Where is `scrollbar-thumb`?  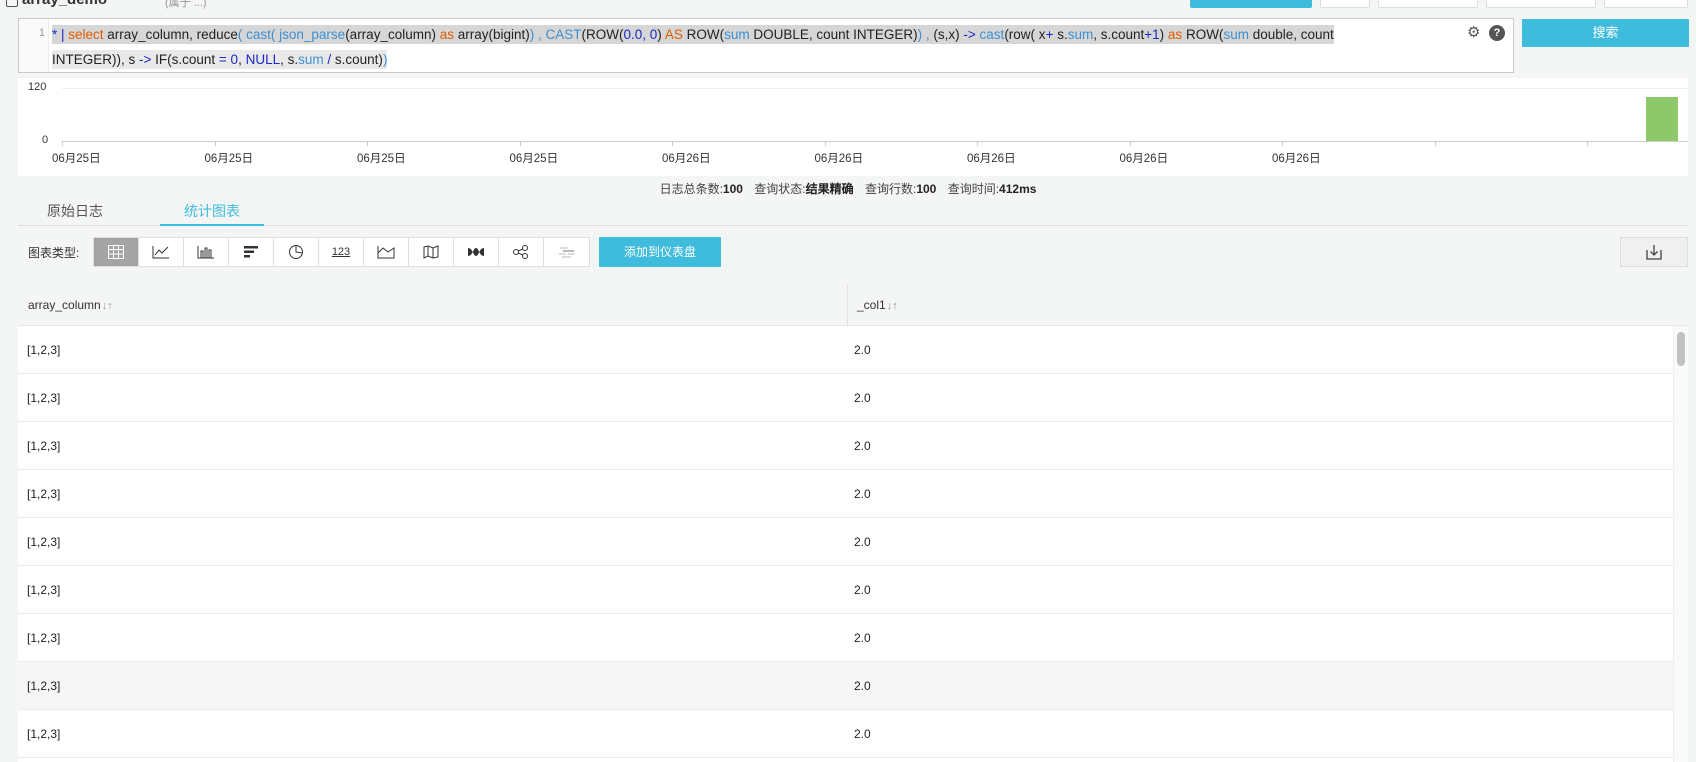 scrollbar-thumb is located at coordinates (1681, 349).